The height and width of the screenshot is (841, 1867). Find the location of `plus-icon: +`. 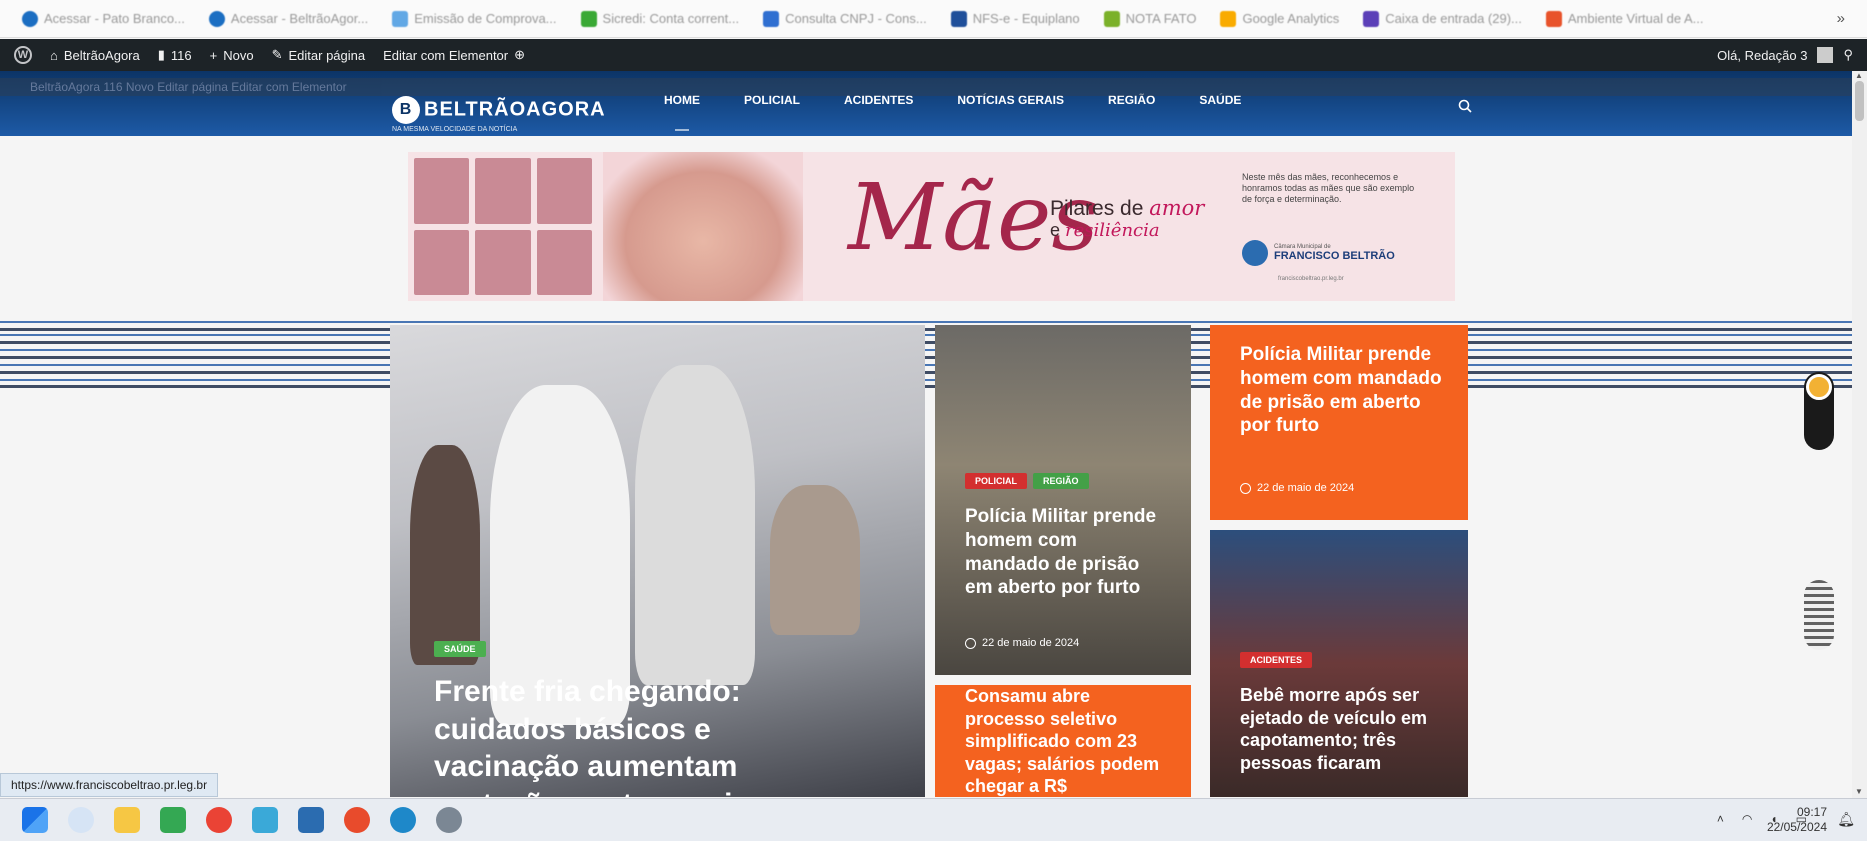

plus-icon: + is located at coordinates (213, 55).